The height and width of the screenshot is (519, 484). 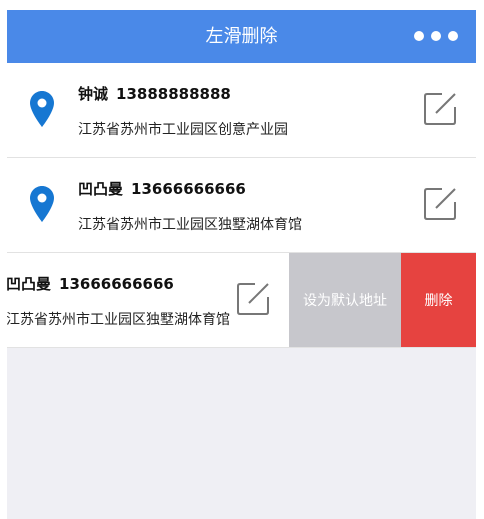 What do you see at coordinates (438, 300) in the screenshot?
I see `delete-button: 删除` at bounding box center [438, 300].